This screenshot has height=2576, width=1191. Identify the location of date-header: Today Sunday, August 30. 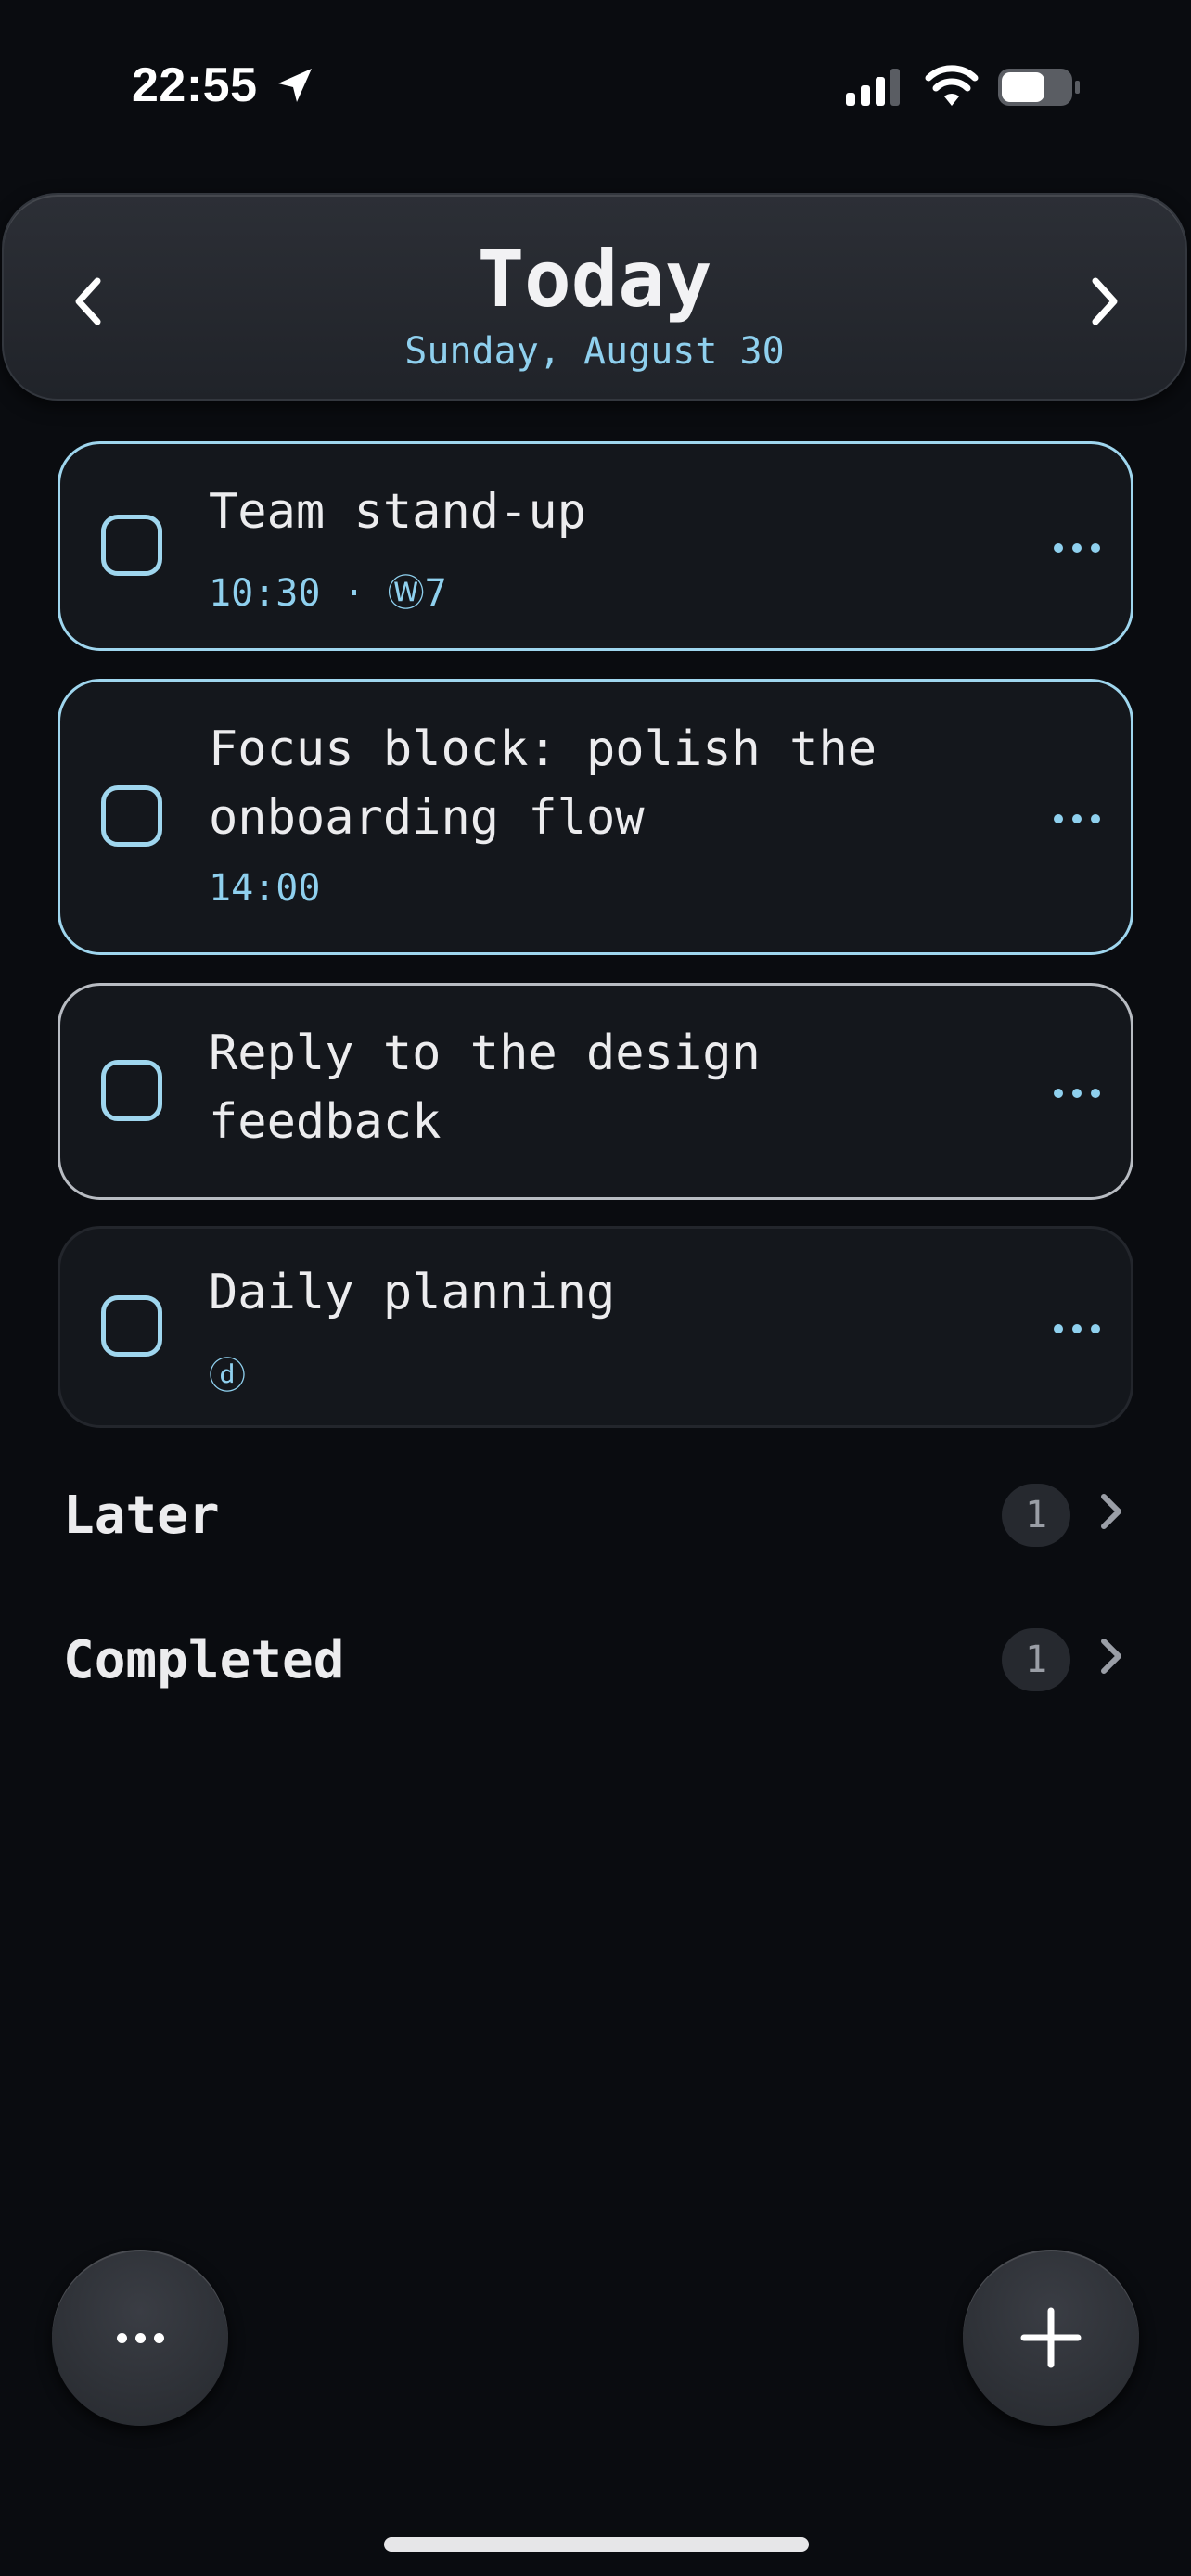
(594, 297).